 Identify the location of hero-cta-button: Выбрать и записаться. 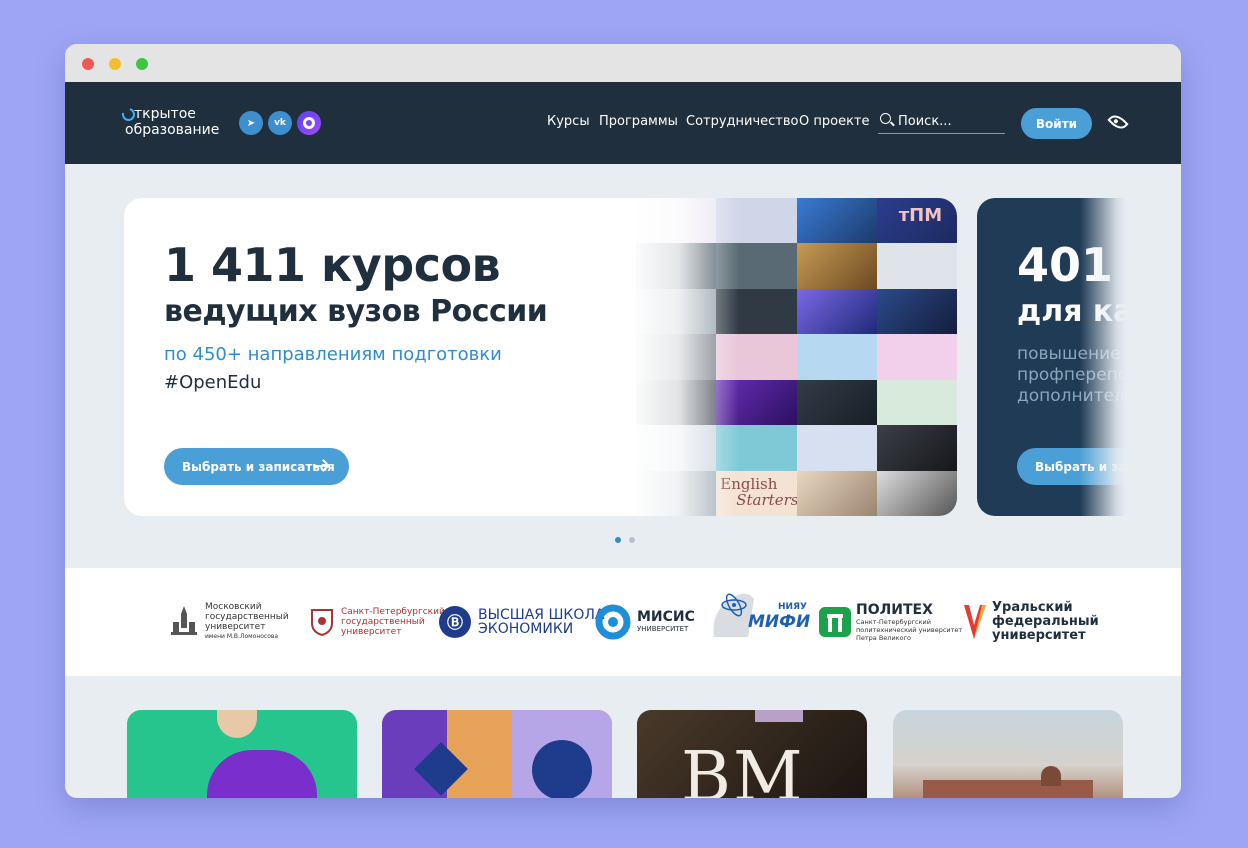
(256, 466).